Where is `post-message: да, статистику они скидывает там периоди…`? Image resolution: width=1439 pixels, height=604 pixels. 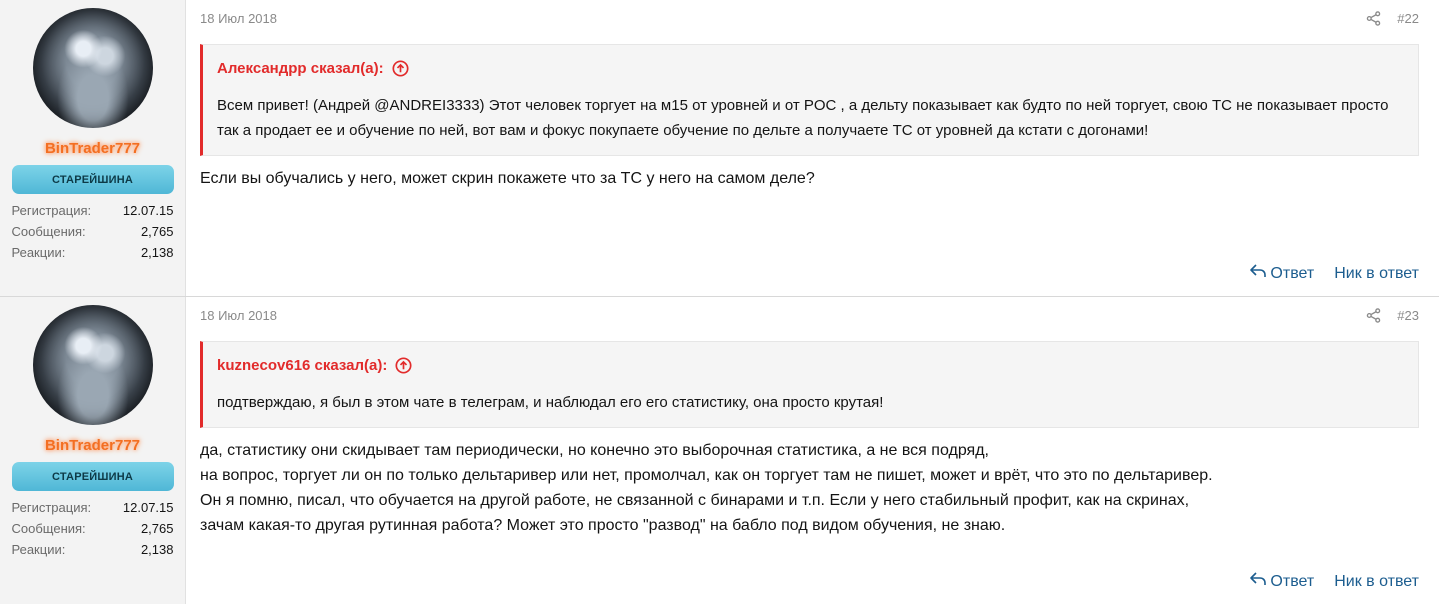 post-message: да, статистику они скидывает там периоди… is located at coordinates (809, 488).